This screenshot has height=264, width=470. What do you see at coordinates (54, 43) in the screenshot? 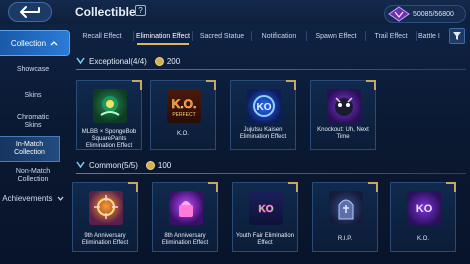
I see `chevron-up-icon` at bounding box center [54, 43].